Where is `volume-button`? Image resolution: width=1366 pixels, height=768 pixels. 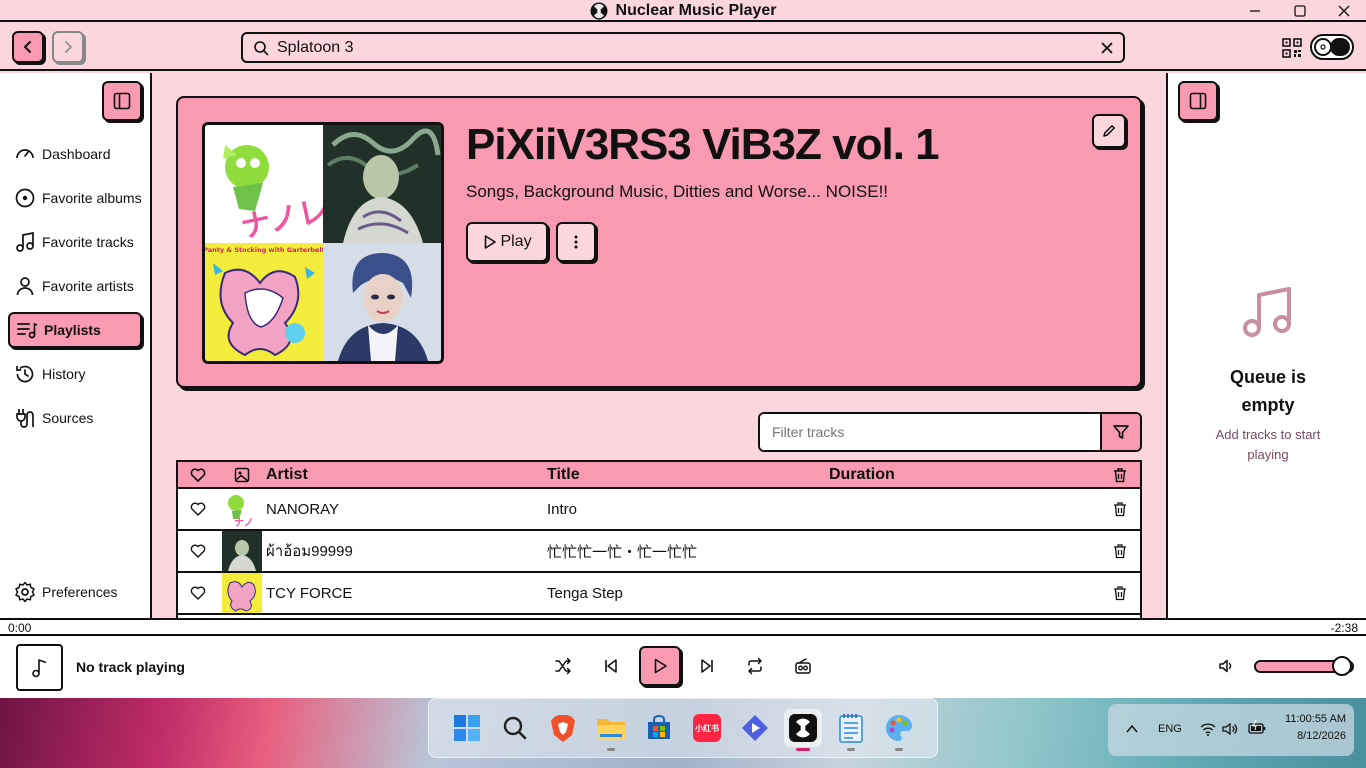 volume-button is located at coordinates (1226, 666).